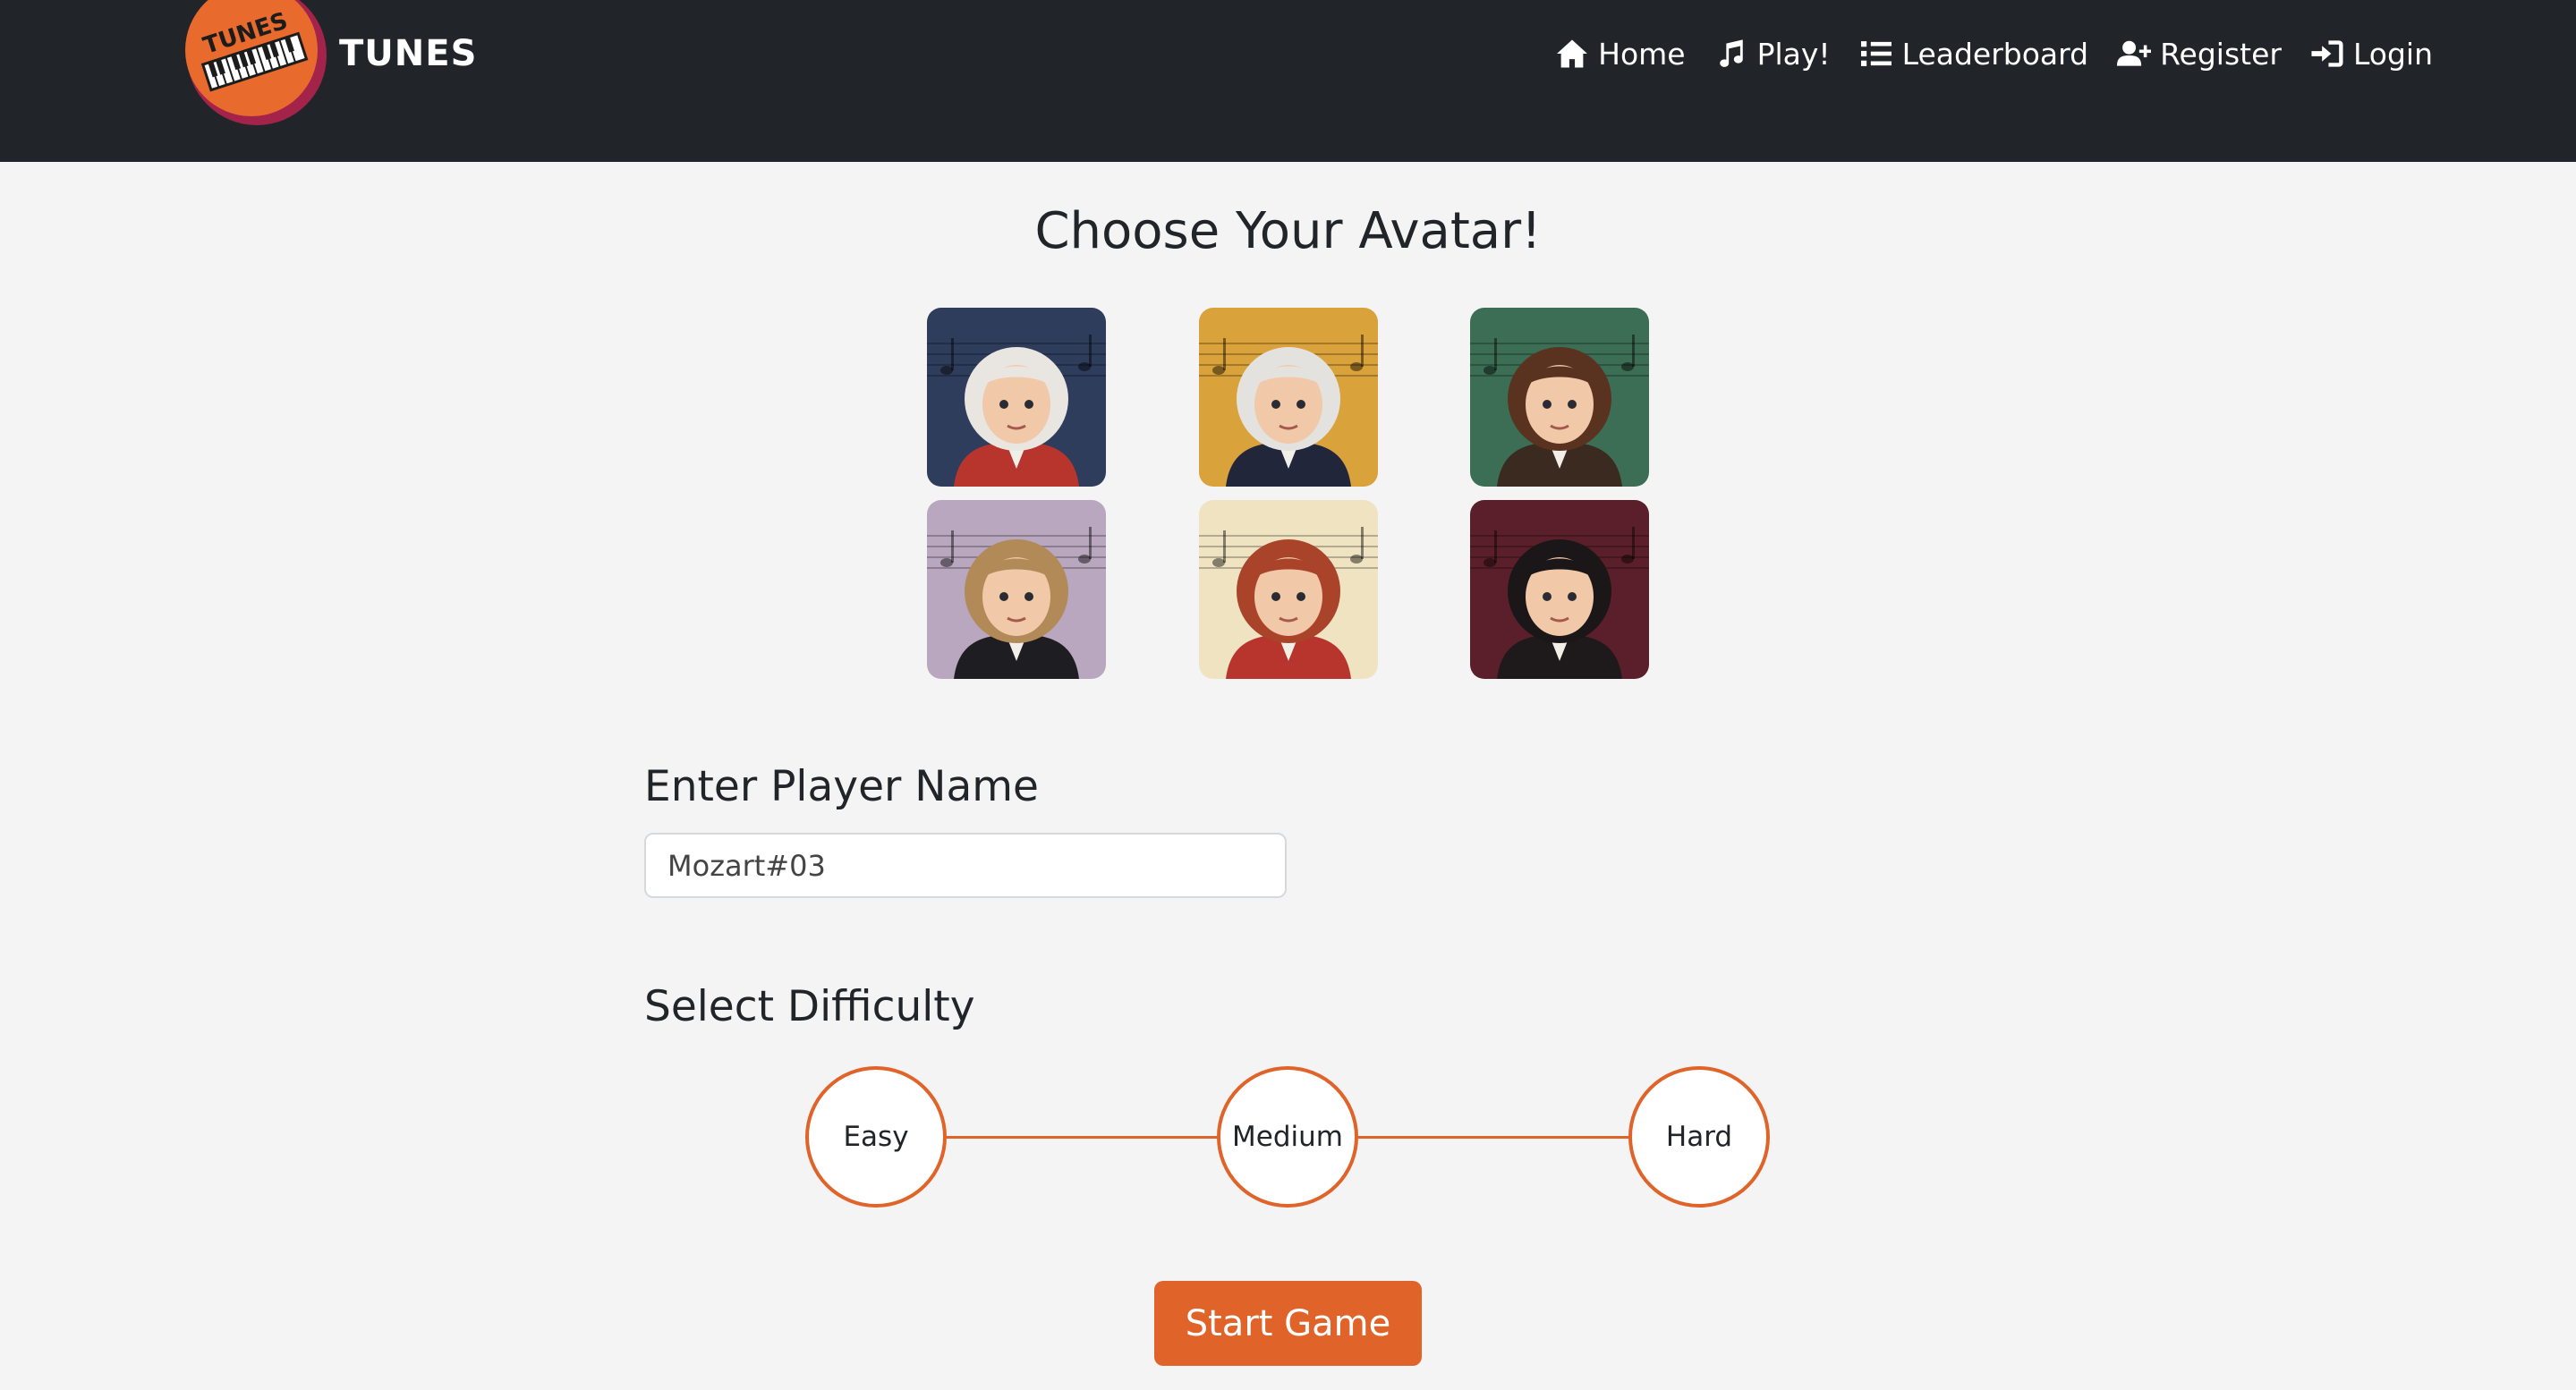  Describe the element at coordinates (841, 786) in the screenshot. I see `player-name-label: Enter Player Name` at that location.